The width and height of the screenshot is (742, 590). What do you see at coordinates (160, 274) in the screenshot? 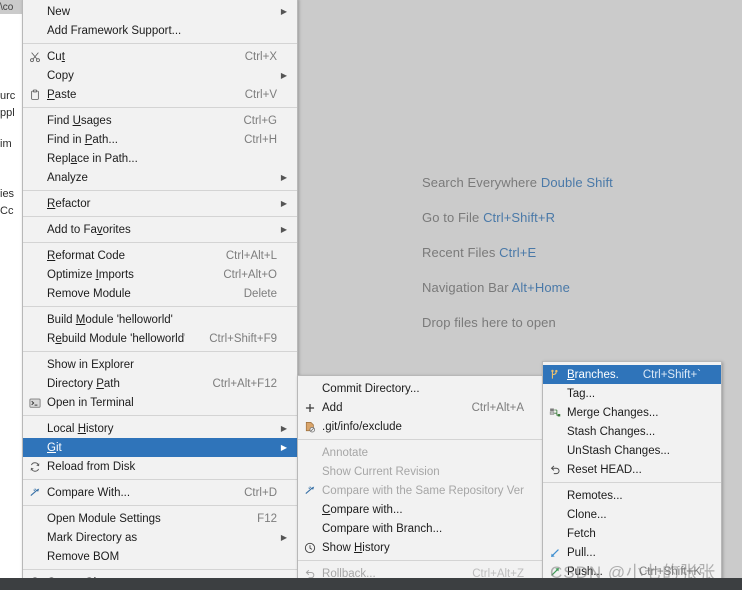
I see `menu-item-optimize-imports: Optimize Imports Ctrl+Alt+O` at bounding box center [160, 274].